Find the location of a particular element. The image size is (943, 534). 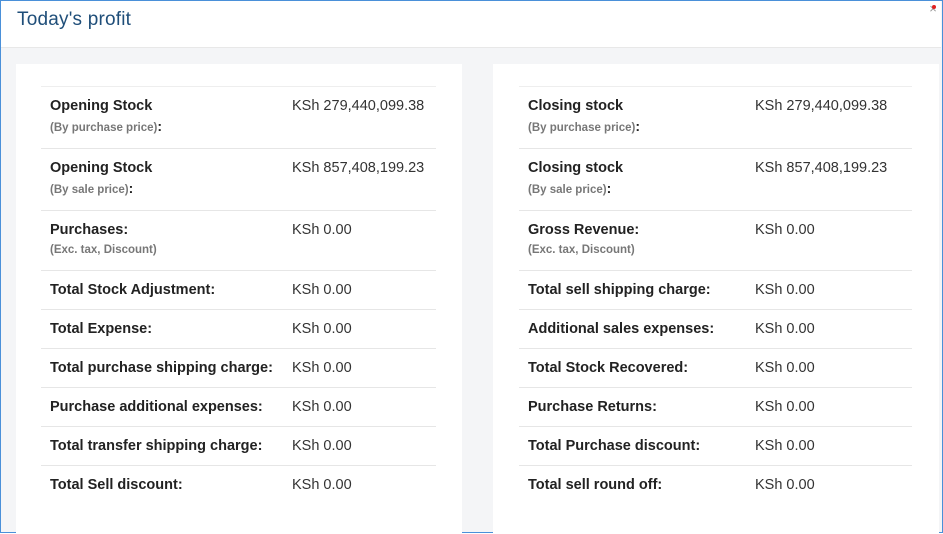

summary-row: Total Expense: KSh 0.00 is located at coordinates (238, 329).